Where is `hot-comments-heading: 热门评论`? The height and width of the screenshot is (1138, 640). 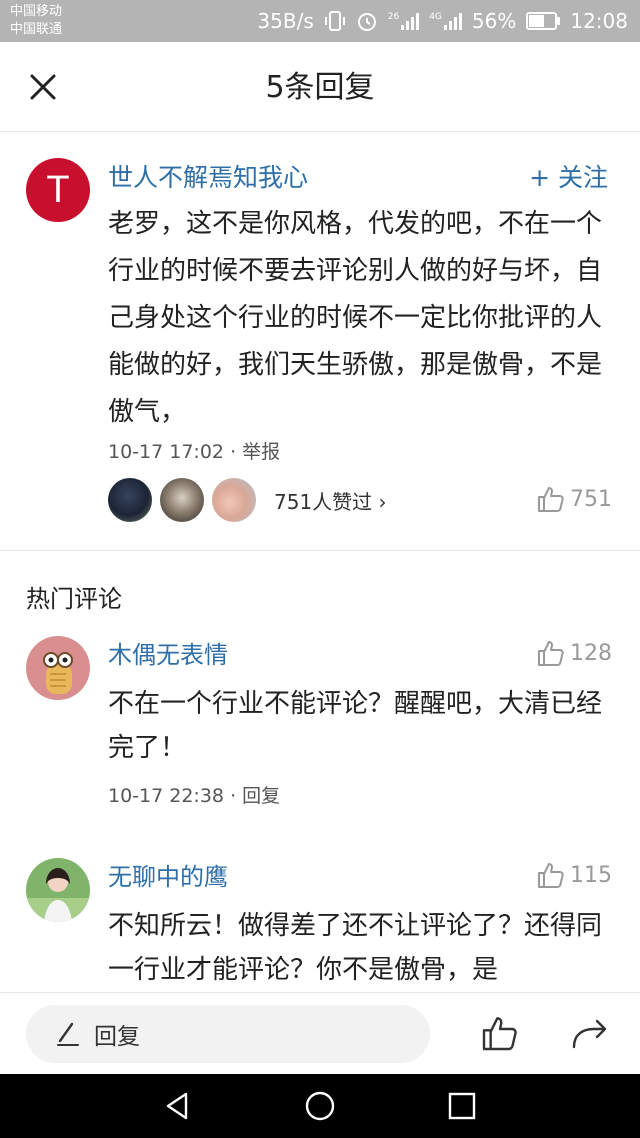
hot-comments-heading: 热门评论 is located at coordinates (74, 599).